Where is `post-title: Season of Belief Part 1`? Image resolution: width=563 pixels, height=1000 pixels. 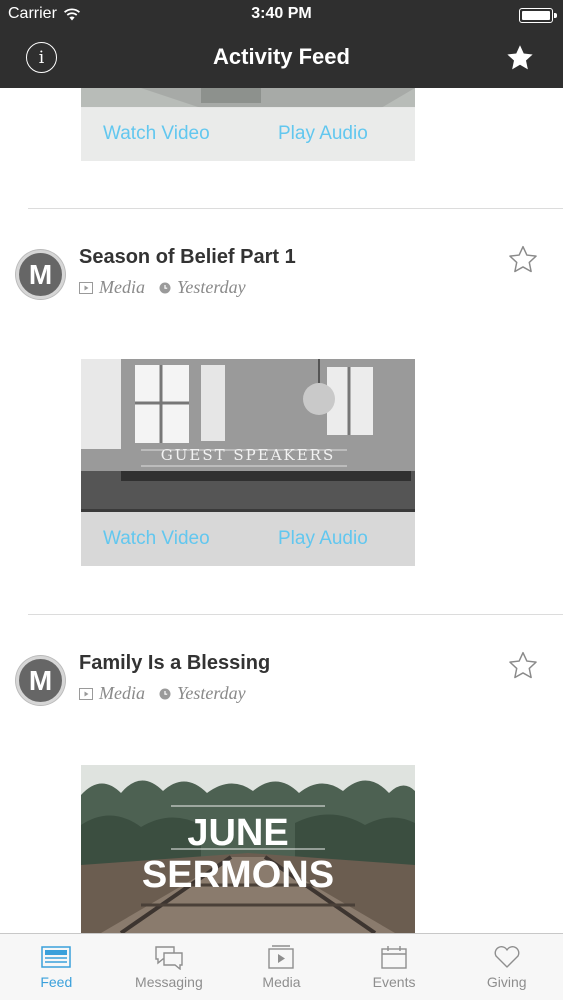
post-title: Season of Belief Part 1 is located at coordinates (187, 257).